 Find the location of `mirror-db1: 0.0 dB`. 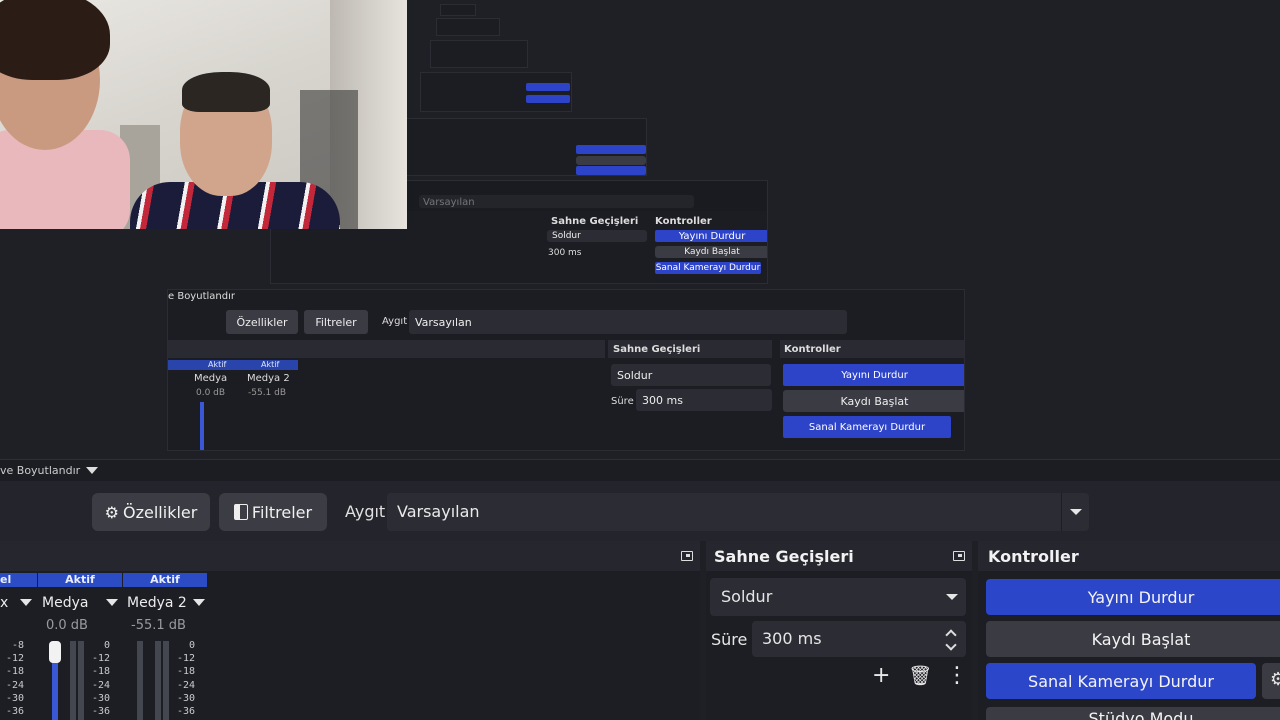

mirror-db1: 0.0 dB is located at coordinates (211, 393).